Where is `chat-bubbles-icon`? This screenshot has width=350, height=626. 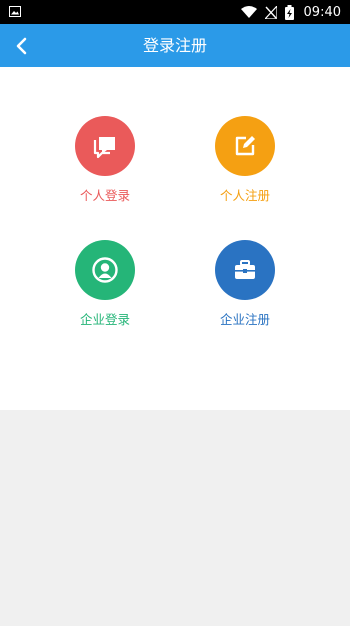
chat-bubbles-icon is located at coordinates (104, 148).